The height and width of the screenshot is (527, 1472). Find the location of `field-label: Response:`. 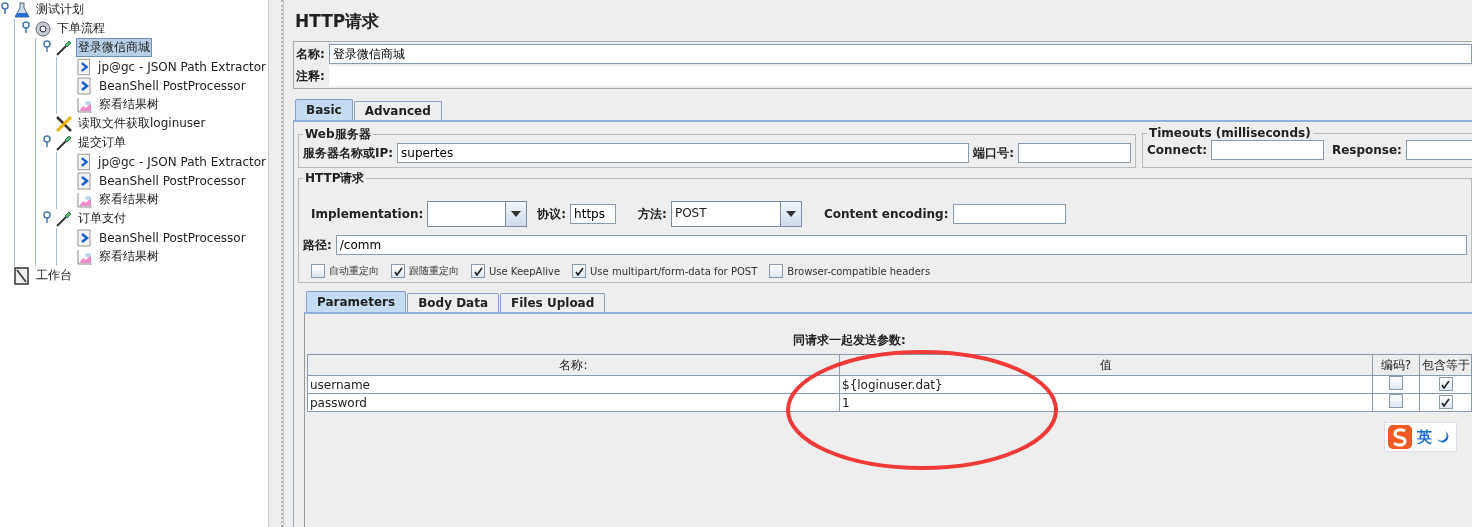

field-label: Response: is located at coordinates (1366, 150).